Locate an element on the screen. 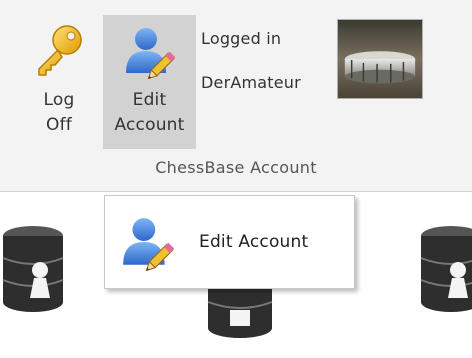 The height and width of the screenshot is (358, 472). login-status-text: Logged in is located at coordinates (241, 38).